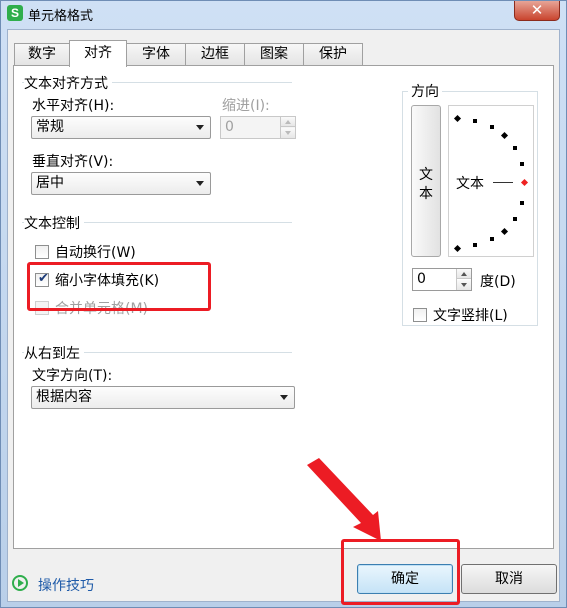 The height and width of the screenshot is (608, 567). What do you see at coordinates (420, 315) in the screenshot?
I see `vertical-stack-checkbox` at bounding box center [420, 315].